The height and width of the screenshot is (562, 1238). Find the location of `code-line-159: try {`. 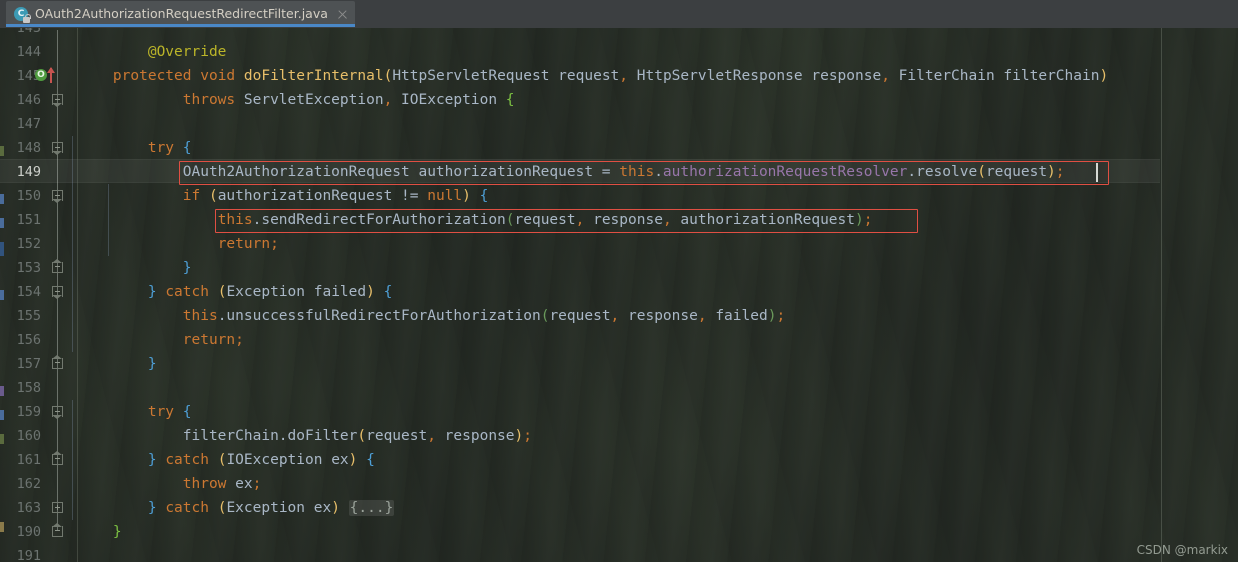

code-line-159: try { is located at coordinates (135, 412).